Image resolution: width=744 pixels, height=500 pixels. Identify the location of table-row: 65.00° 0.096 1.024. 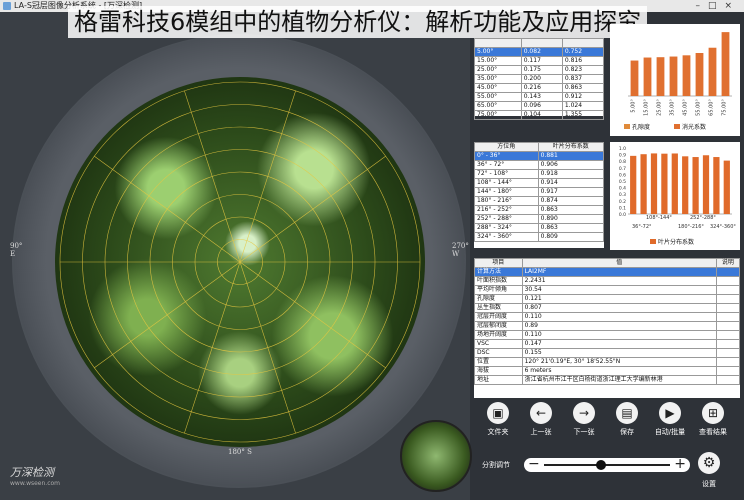
(539, 106).